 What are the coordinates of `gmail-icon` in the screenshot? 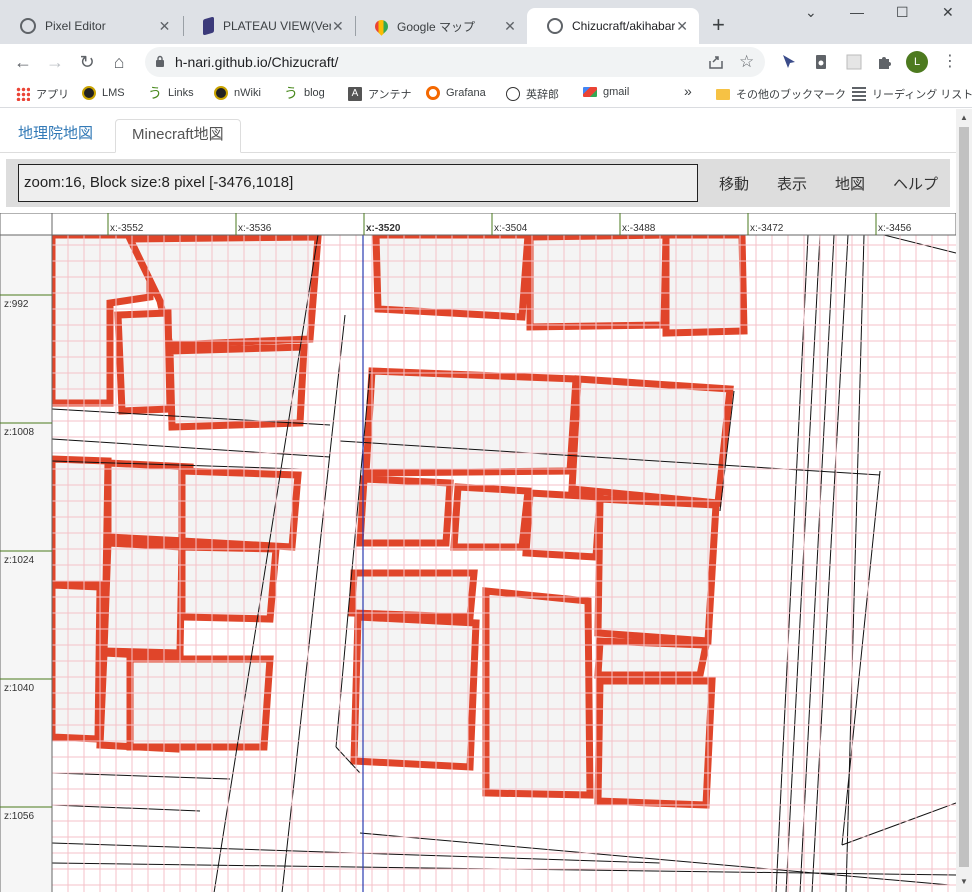 It's located at (590, 92).